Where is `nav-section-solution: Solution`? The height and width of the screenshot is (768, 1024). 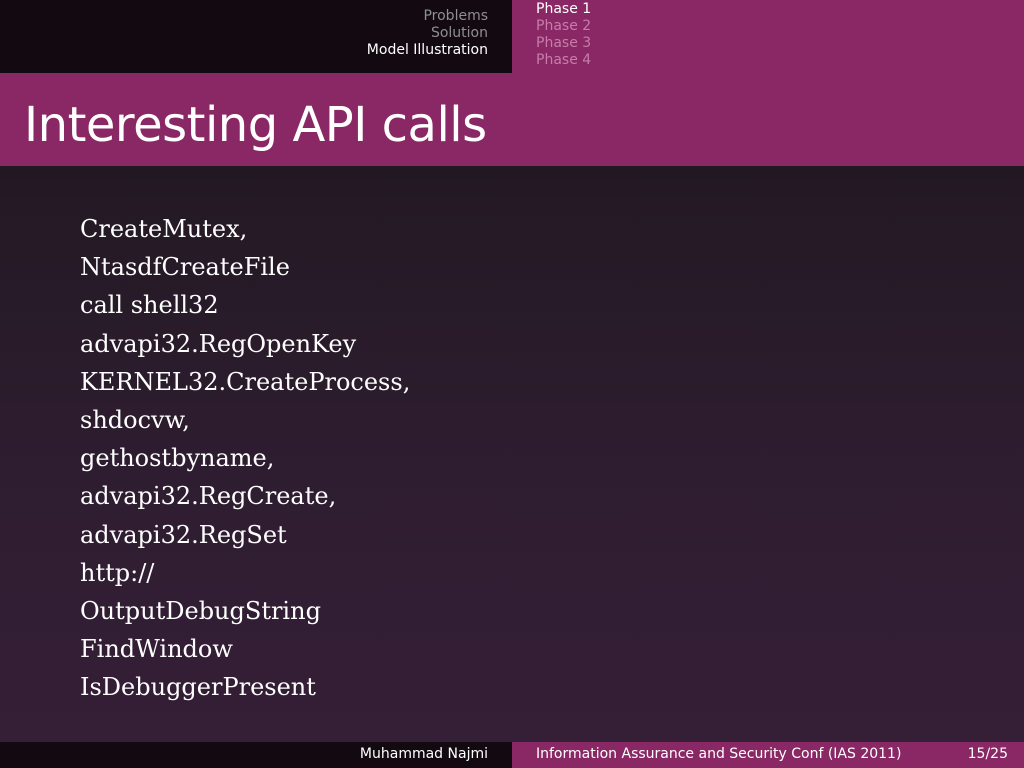 nav-section-solution: Solution is located at coordinates (427, 33).